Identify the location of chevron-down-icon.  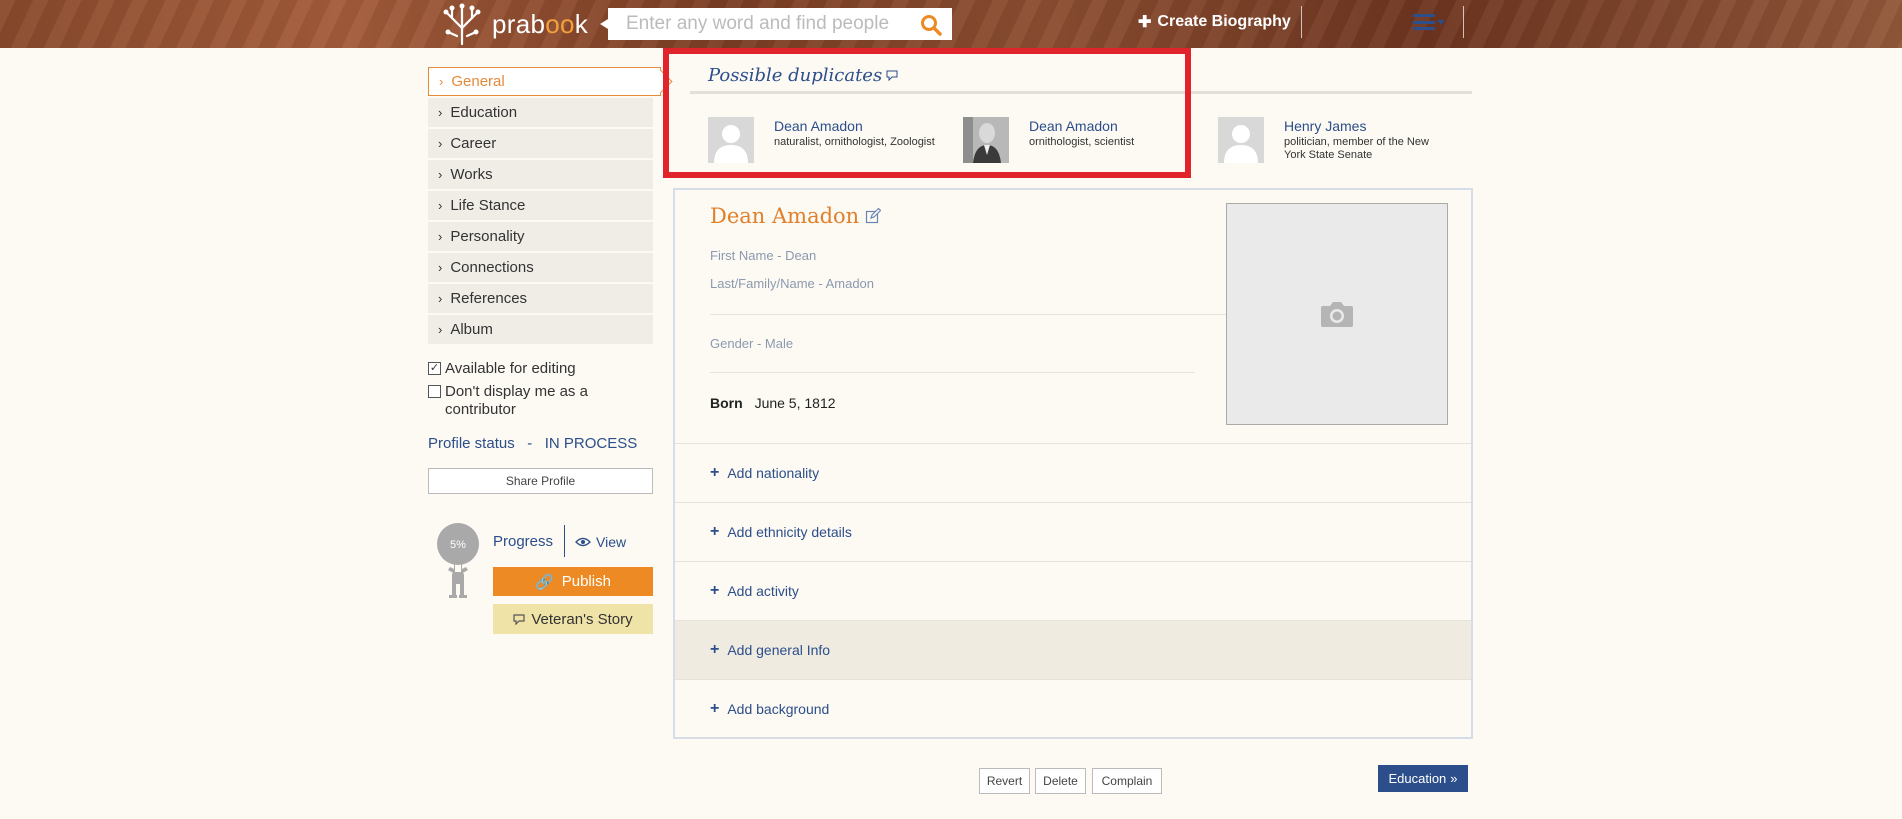
(1441, 22).